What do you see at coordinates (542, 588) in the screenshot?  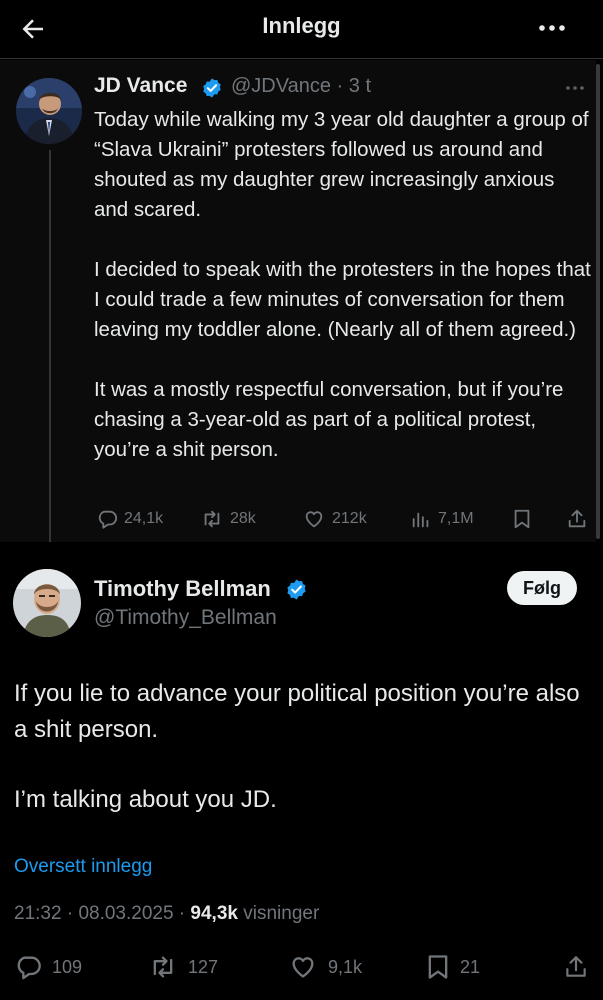 I see `follow-button: Følg` at bounding box center [542, 588].